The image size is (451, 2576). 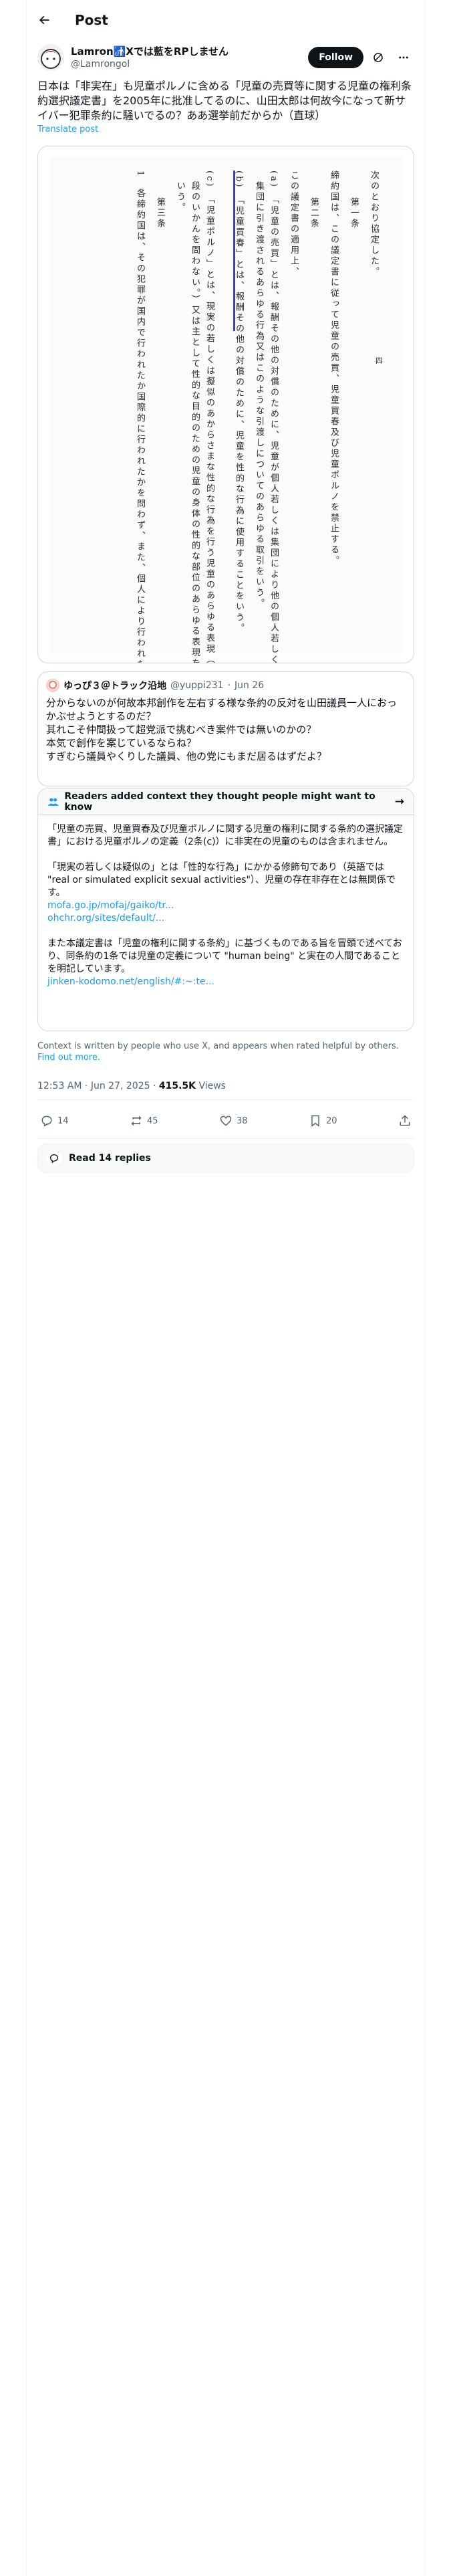 What do you see at coordinates (399, 802) in the screenshot?
I see `arrow-right-icon: →` at bounding box center [399, 802].